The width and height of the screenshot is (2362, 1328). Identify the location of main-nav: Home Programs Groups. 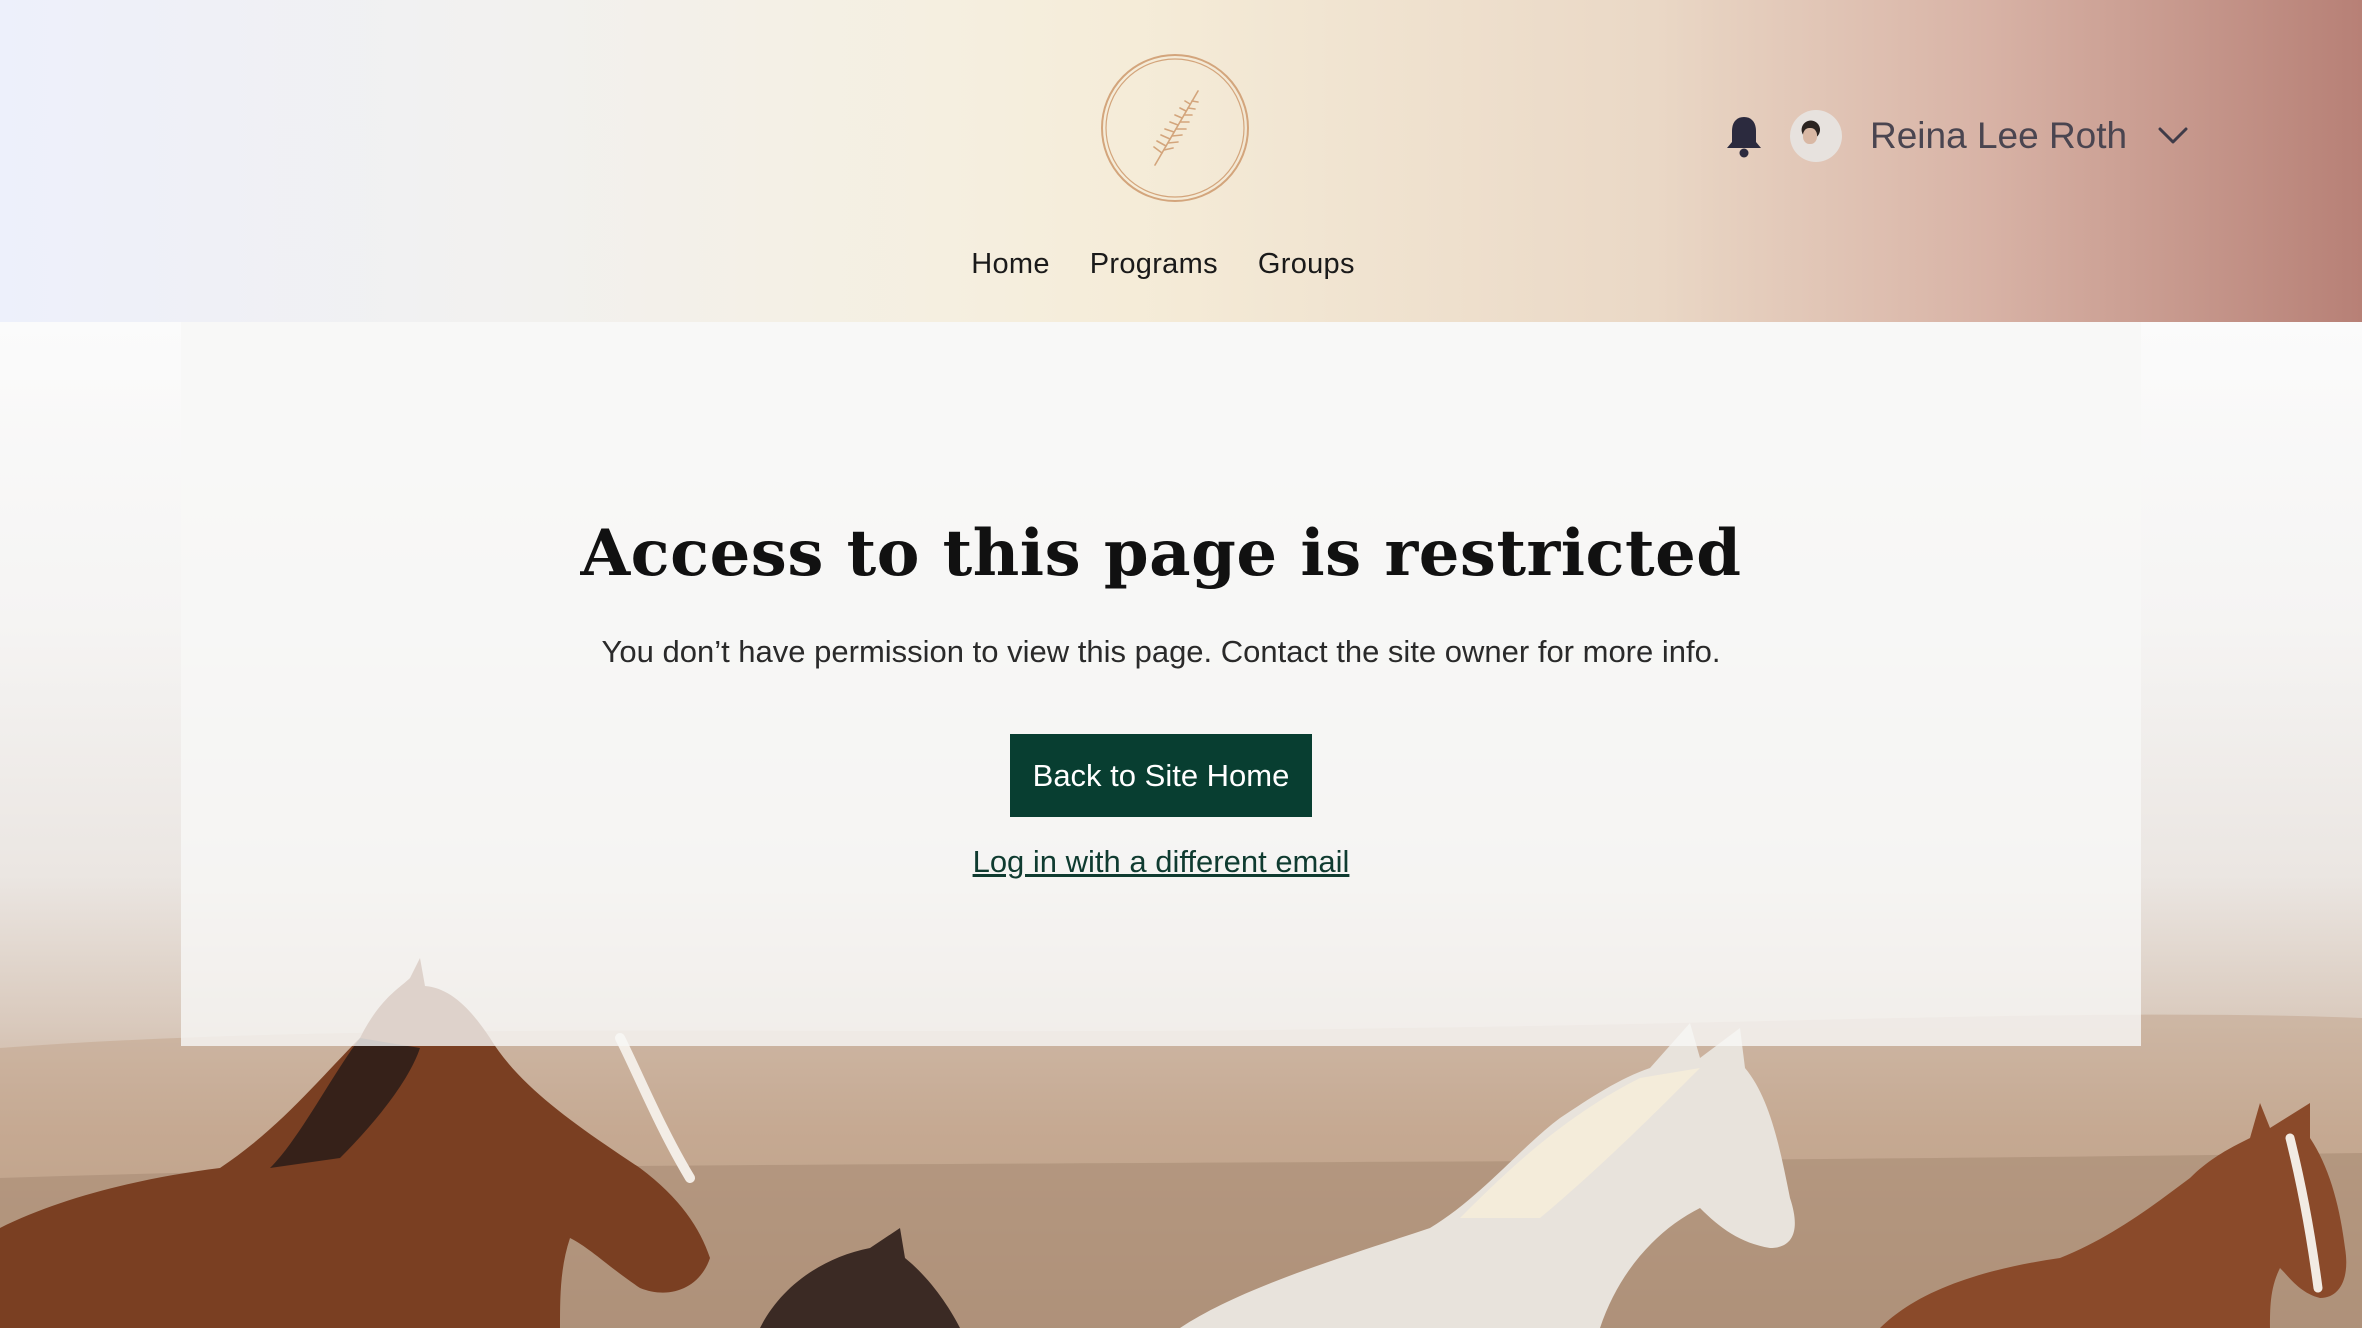
(1181, 264).